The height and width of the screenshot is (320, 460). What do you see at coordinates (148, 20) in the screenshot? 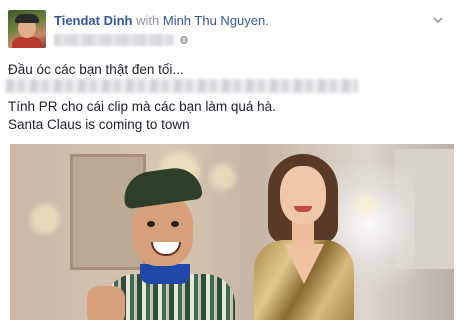
I see `with-word: with` at bounding box center [148, 20].